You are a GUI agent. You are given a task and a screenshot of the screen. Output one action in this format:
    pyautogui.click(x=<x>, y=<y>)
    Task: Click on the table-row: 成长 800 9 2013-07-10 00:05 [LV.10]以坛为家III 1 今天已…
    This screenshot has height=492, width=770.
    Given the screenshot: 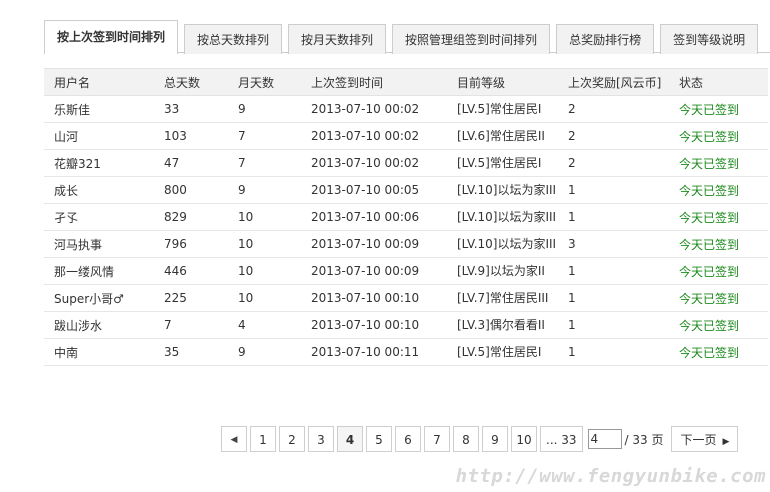 What is the action you would take?
    pyautogui.click(x=406, y=190)
    